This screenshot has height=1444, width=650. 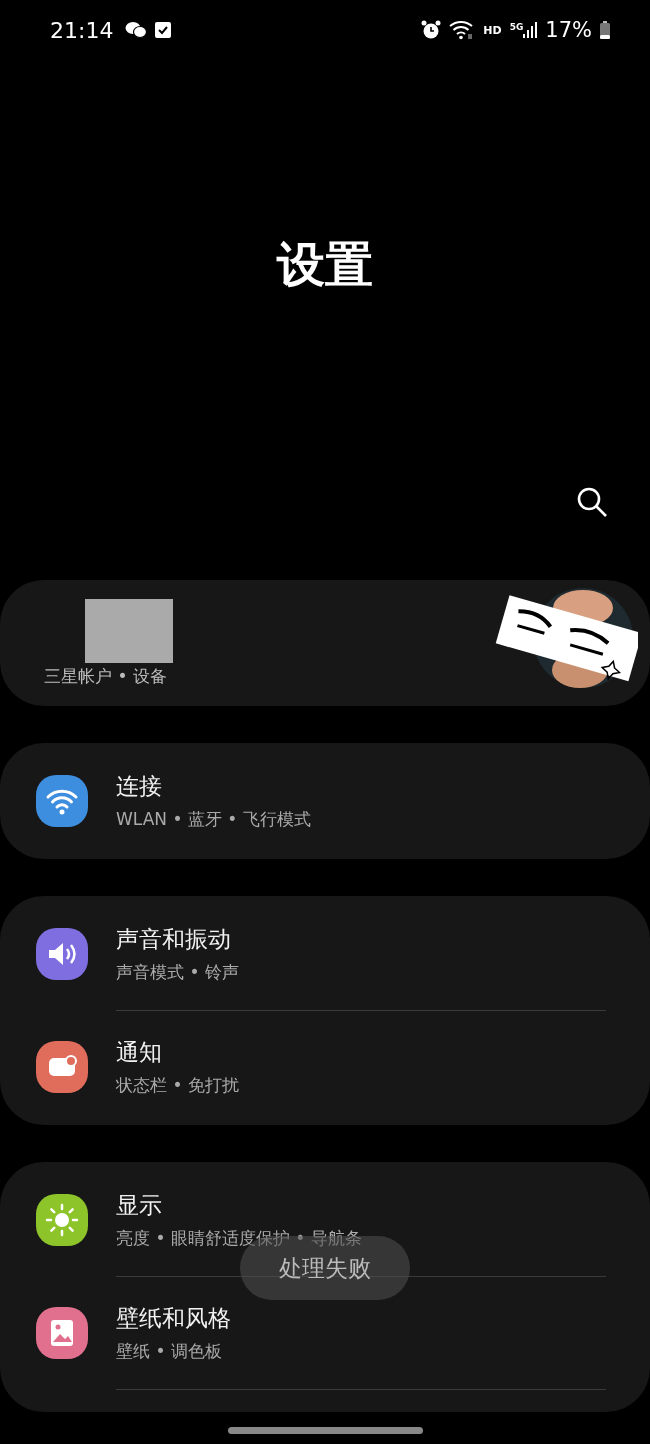 What do you see at coordinates (431, 30) in the screenshot?
I see `alarm-icon` at bounding box center [431, 30].